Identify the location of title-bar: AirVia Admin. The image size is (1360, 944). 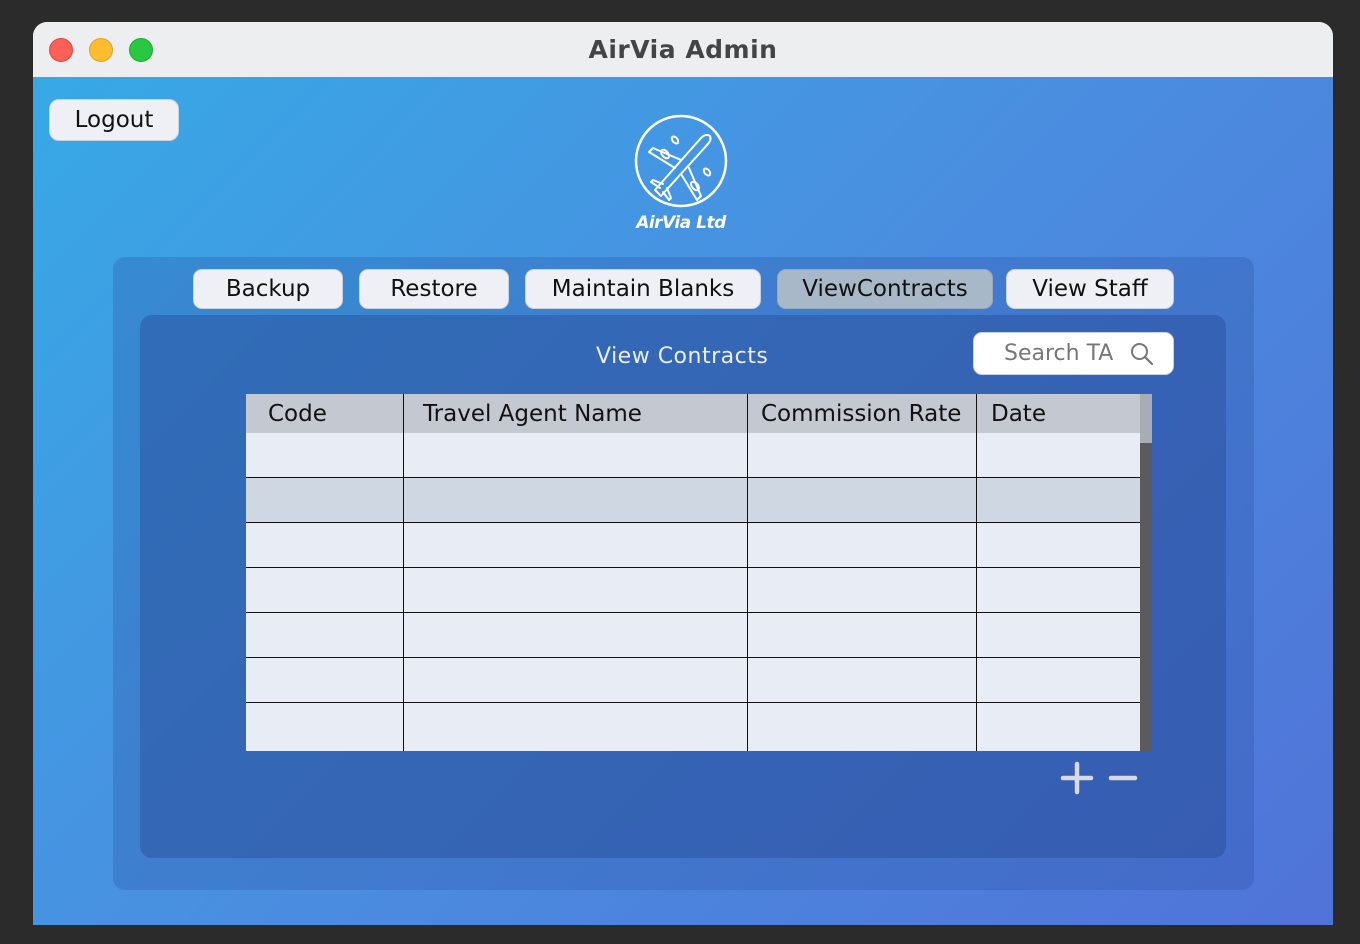
(683, 49).